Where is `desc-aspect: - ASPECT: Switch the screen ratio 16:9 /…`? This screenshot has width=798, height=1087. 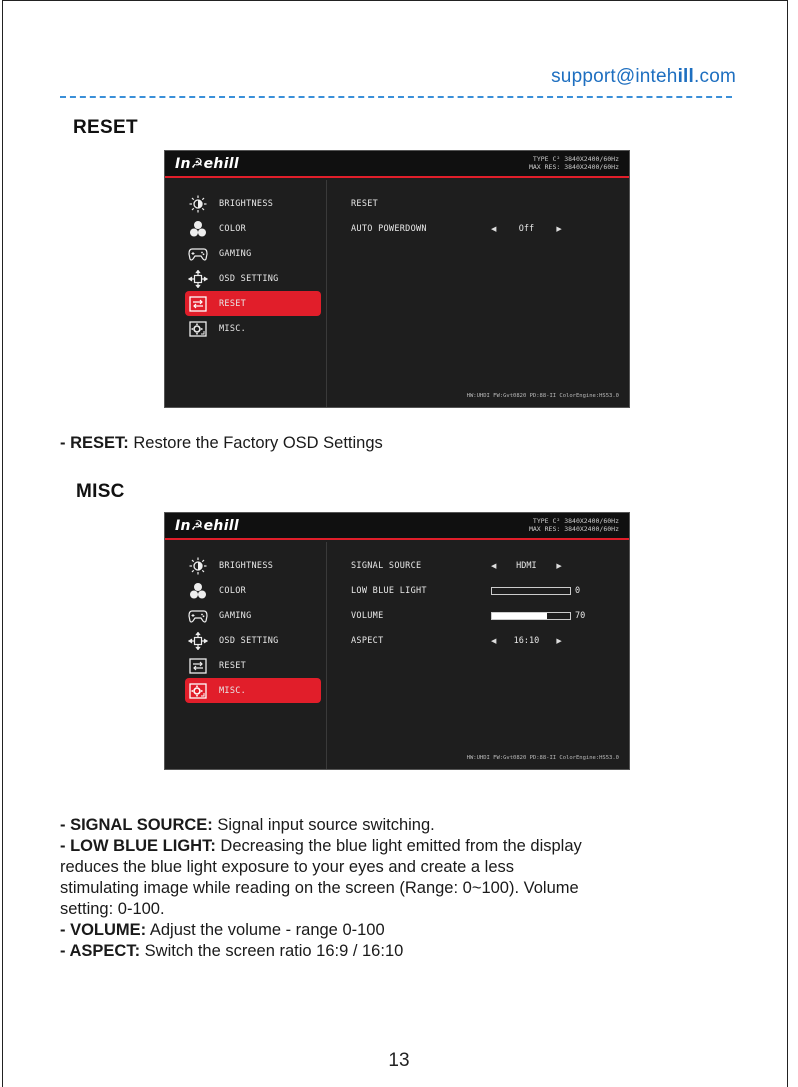
desc-aspect: - ASPECT: Switch the screen ratio 16:9 /… is located at coordinates (232, 951).